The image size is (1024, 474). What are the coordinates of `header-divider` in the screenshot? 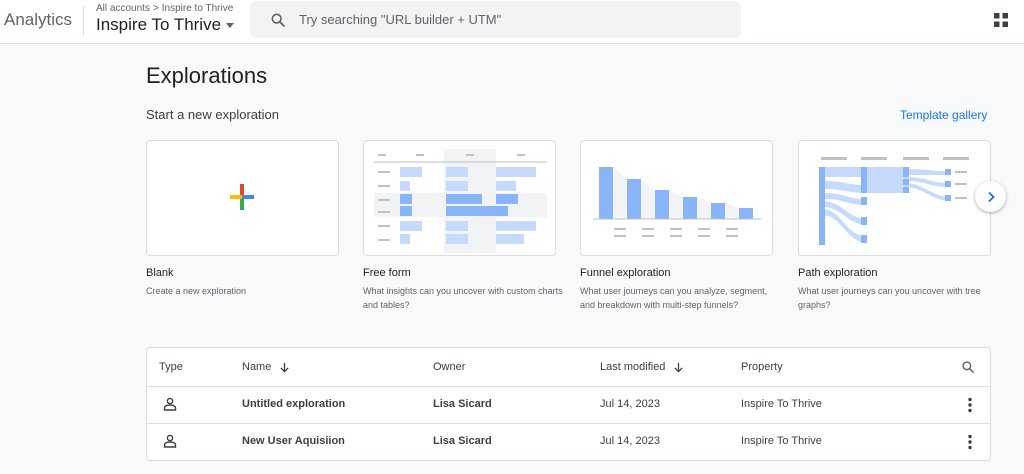 It's located at (83, 21).